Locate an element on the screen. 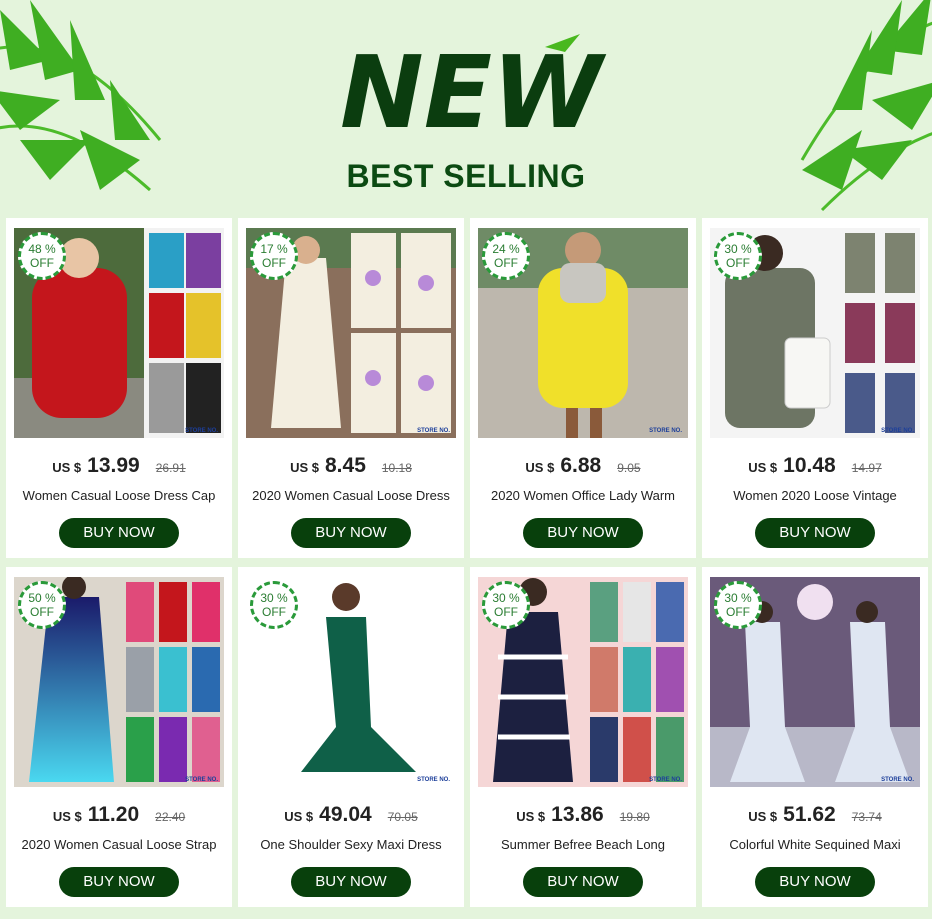  product-name: Women 2020 Loose Vintage is located at coordinates (815, 495).